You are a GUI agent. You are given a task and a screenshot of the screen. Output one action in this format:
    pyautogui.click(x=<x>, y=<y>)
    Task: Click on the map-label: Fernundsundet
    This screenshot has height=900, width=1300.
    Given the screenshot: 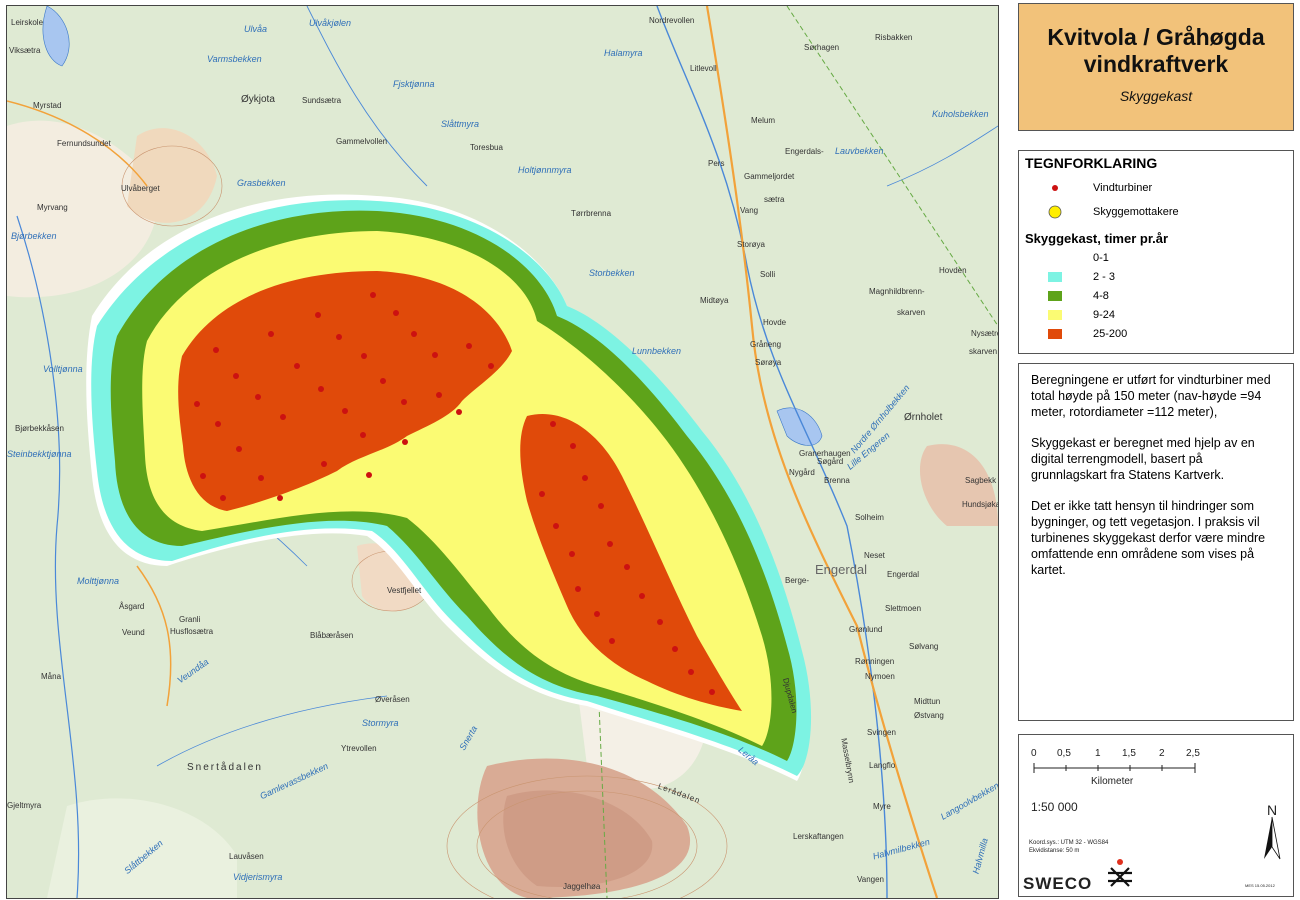 What is the action you would take?
    pyautogui.click(x=84, y=143)
    